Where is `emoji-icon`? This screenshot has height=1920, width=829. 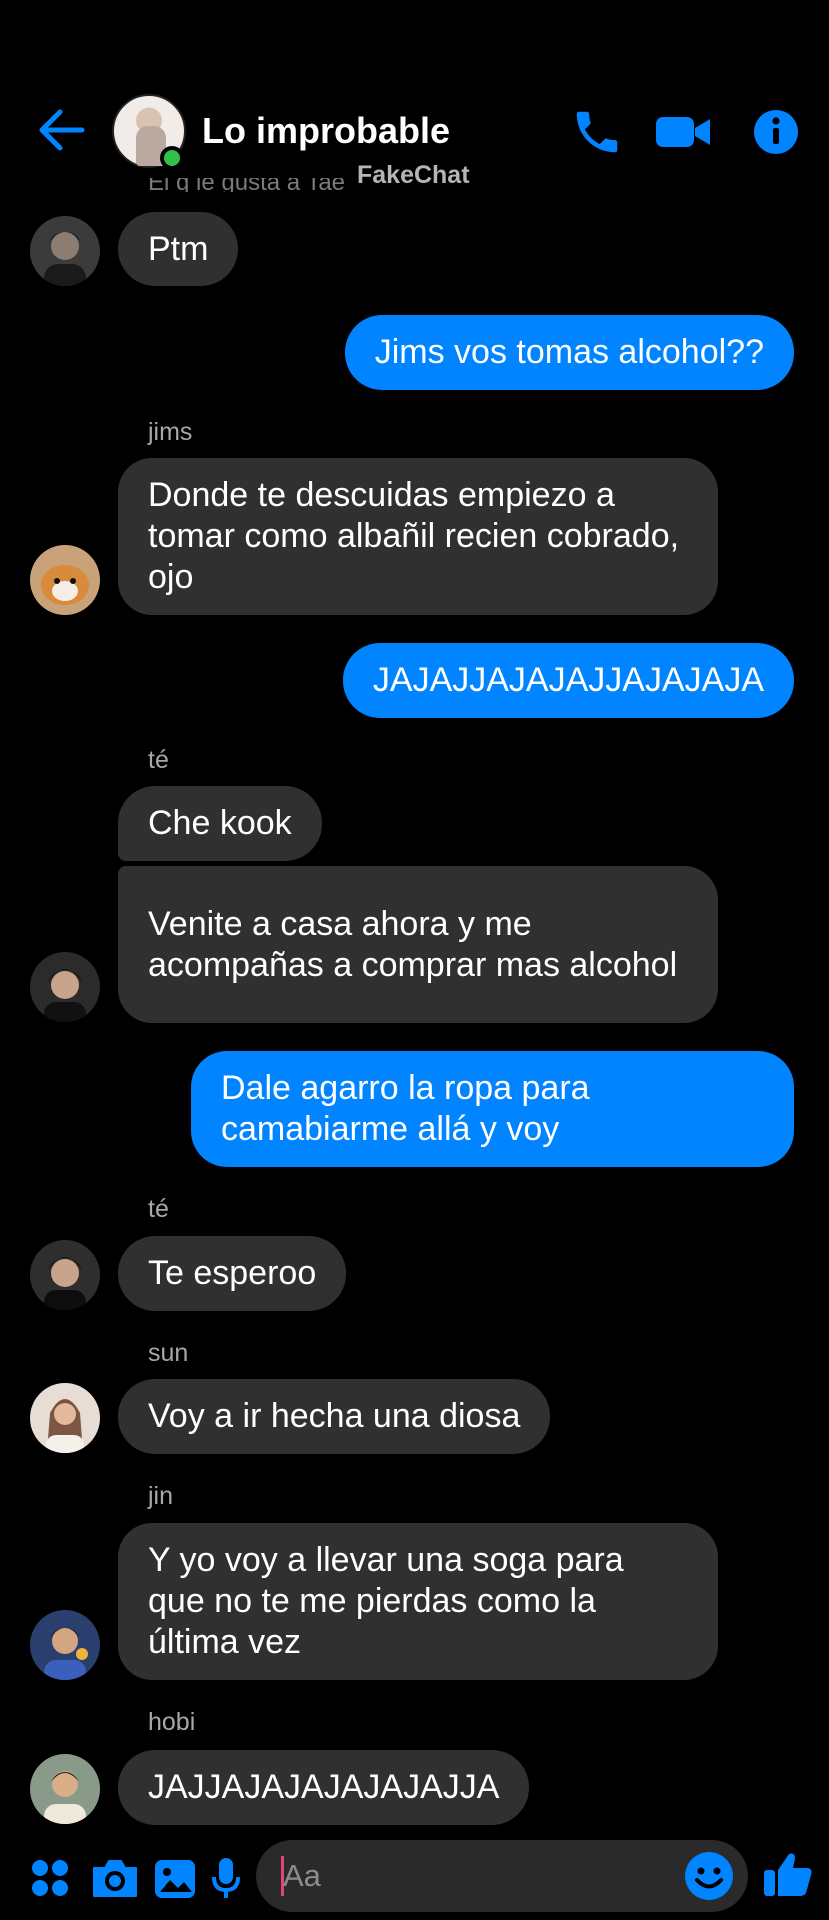
emoji-icon is located at coordinates (709, 1876).